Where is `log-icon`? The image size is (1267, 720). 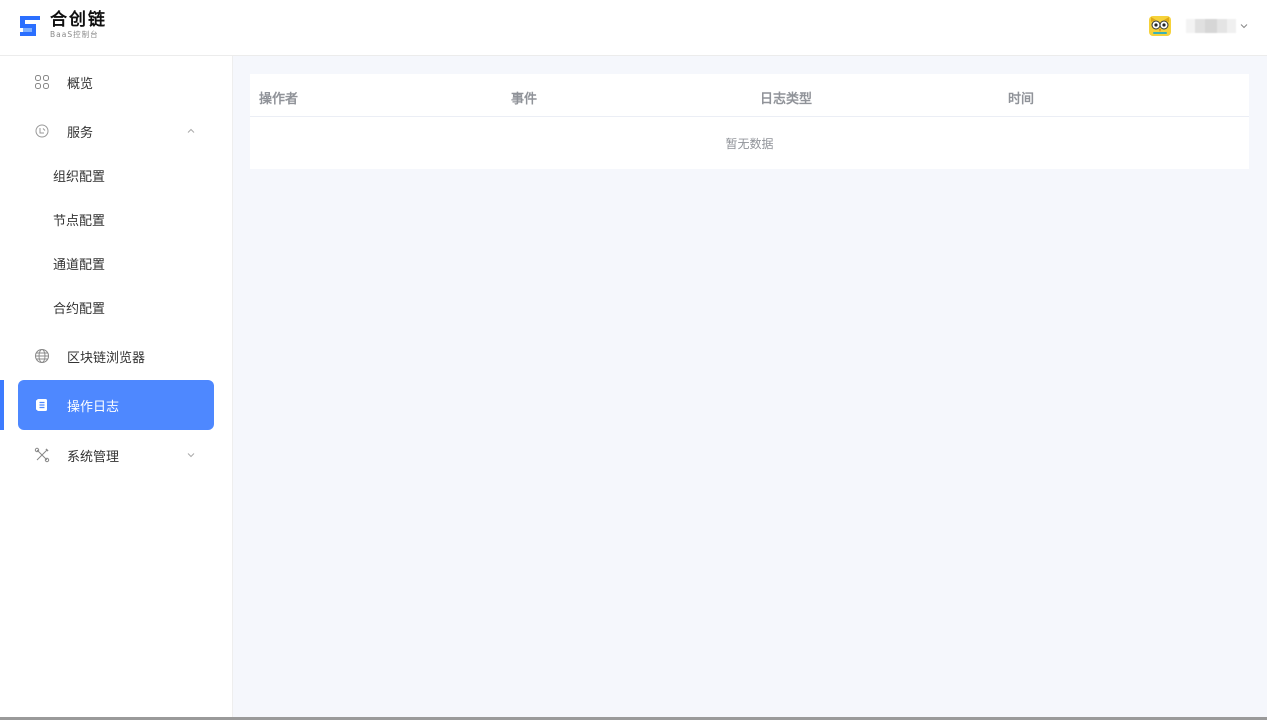 log-icon is located at coordinates (41, 405).